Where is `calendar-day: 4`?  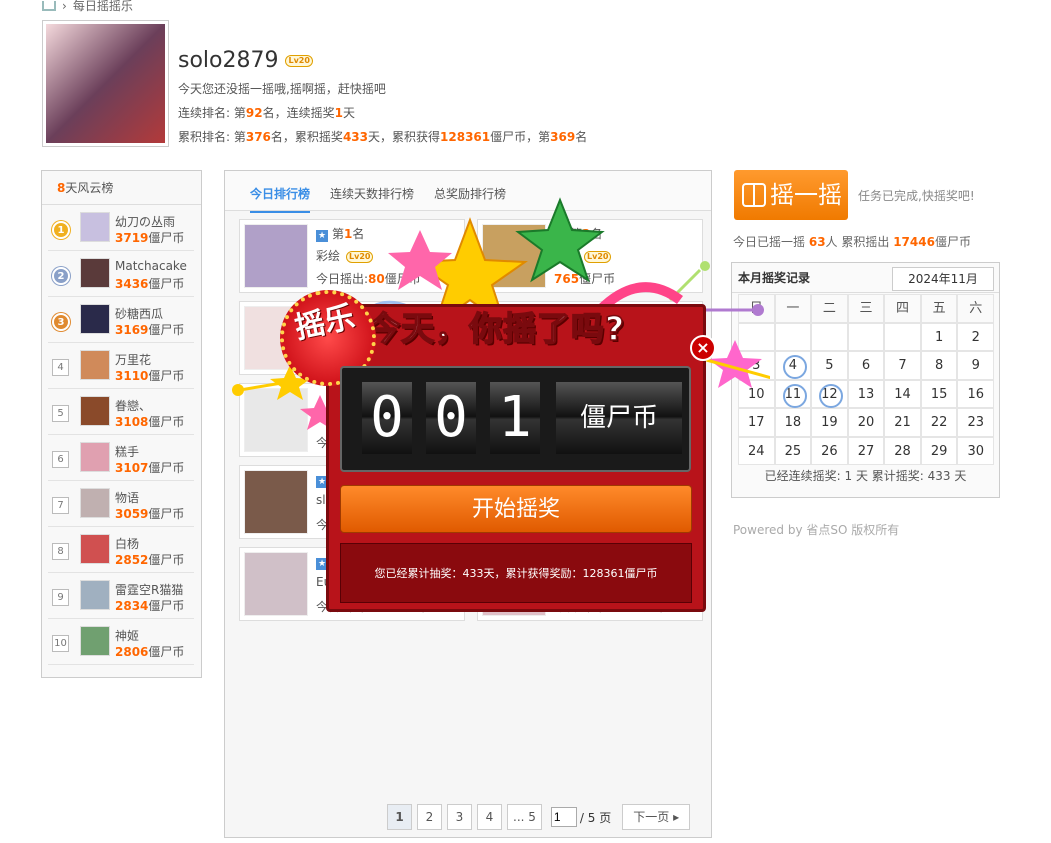 calendar-day: 4 is located at coordinates (793, 365).